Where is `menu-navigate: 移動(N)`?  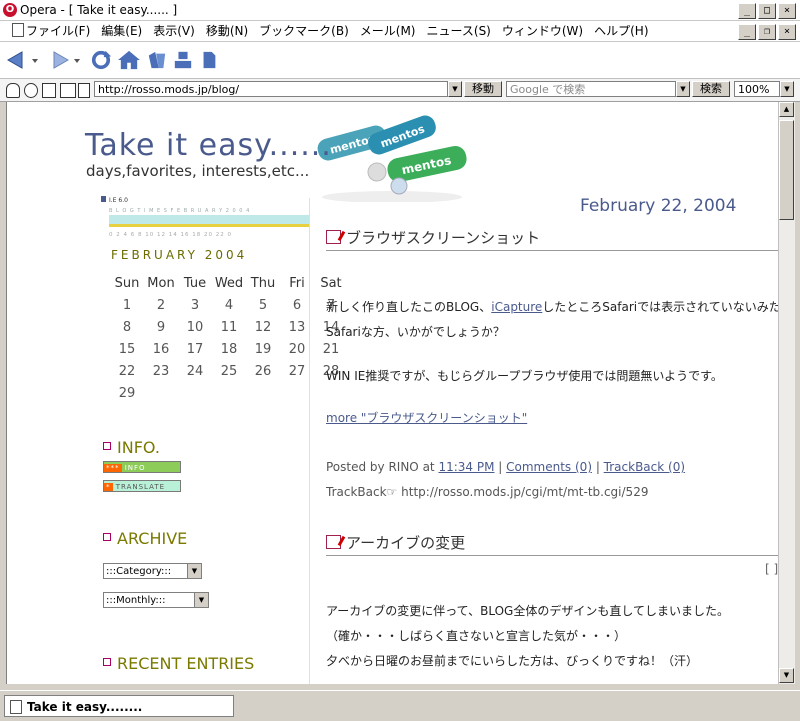 menu-navigate: 移動(N) is located at coordinates (228, 31).